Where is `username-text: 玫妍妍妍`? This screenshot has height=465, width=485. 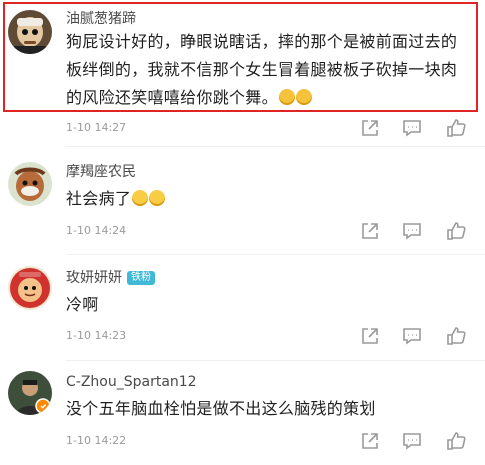
username-text: 玫妍妍妍 is located at coordinates (94, 278).